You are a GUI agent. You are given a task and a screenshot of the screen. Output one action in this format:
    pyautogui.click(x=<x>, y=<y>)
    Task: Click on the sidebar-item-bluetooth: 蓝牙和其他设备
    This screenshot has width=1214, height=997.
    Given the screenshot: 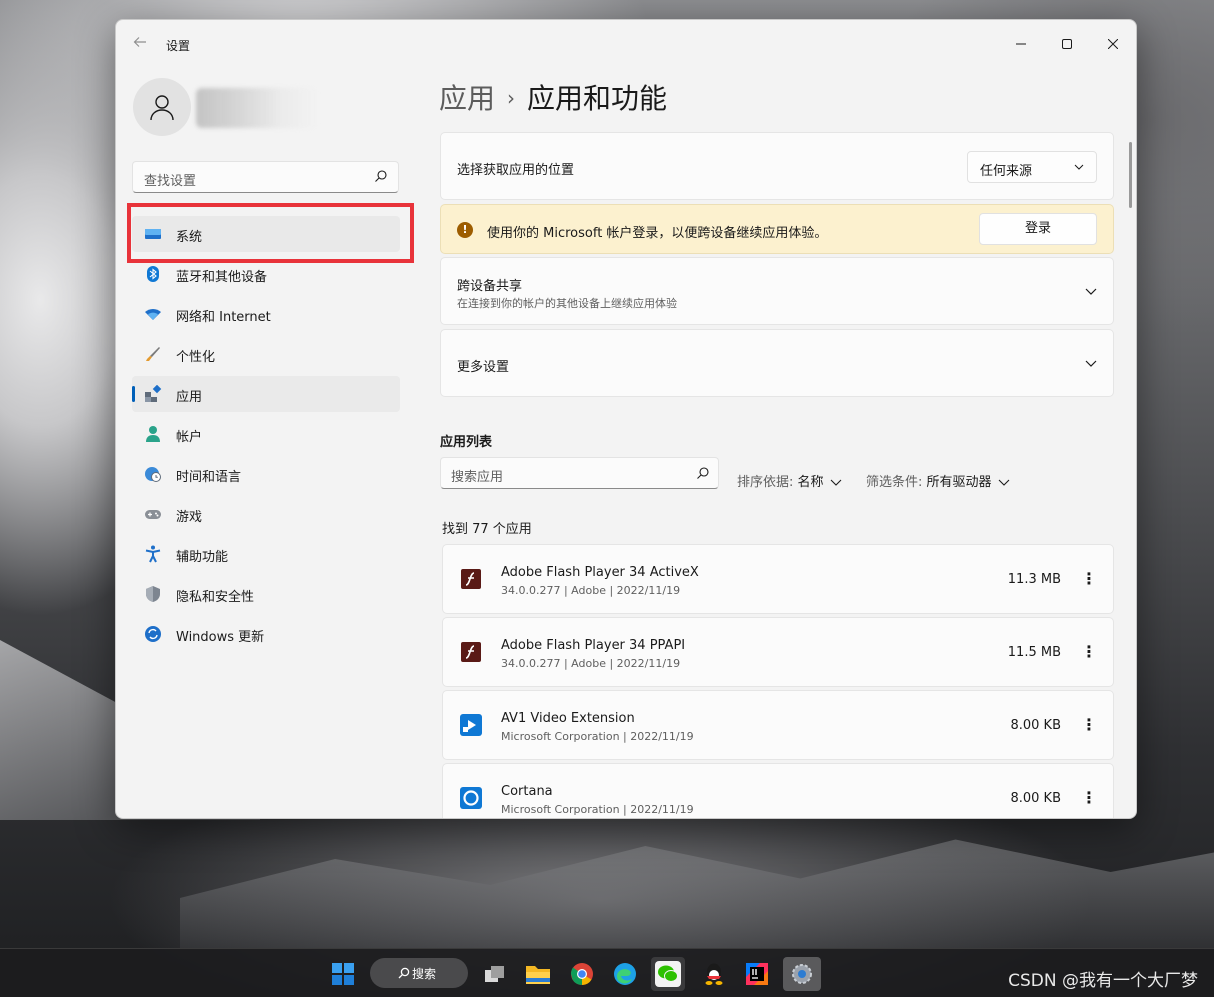 What is the action you would take?
    pyautogui.click(x=266, y=274)
    